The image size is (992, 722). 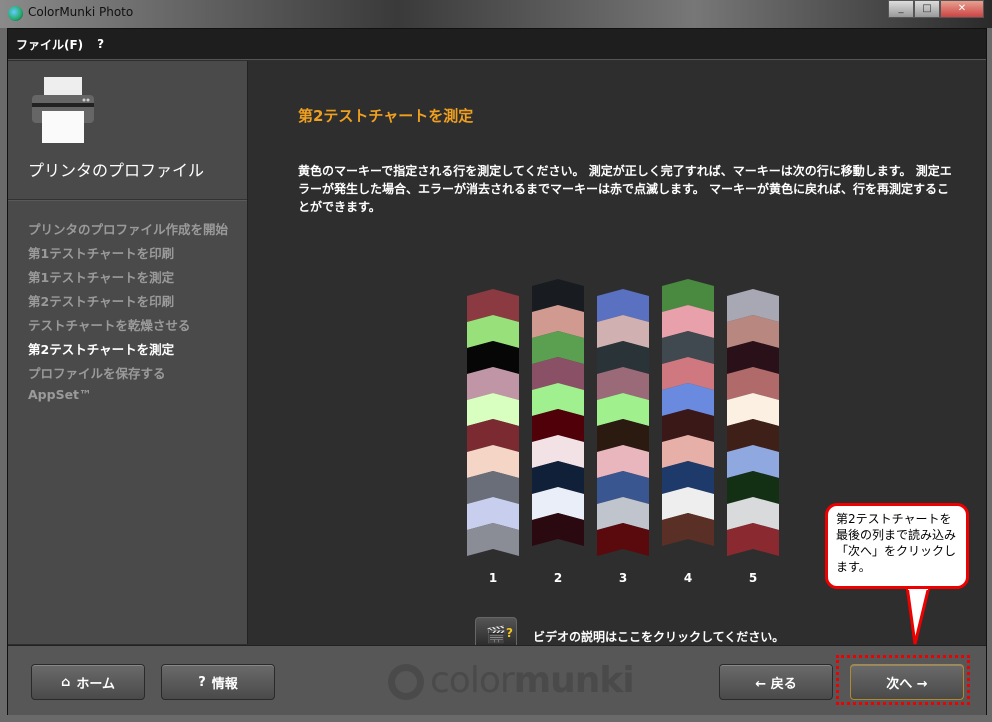 I want to click on step-appset: AppSet™, so click(x=60, y=394).